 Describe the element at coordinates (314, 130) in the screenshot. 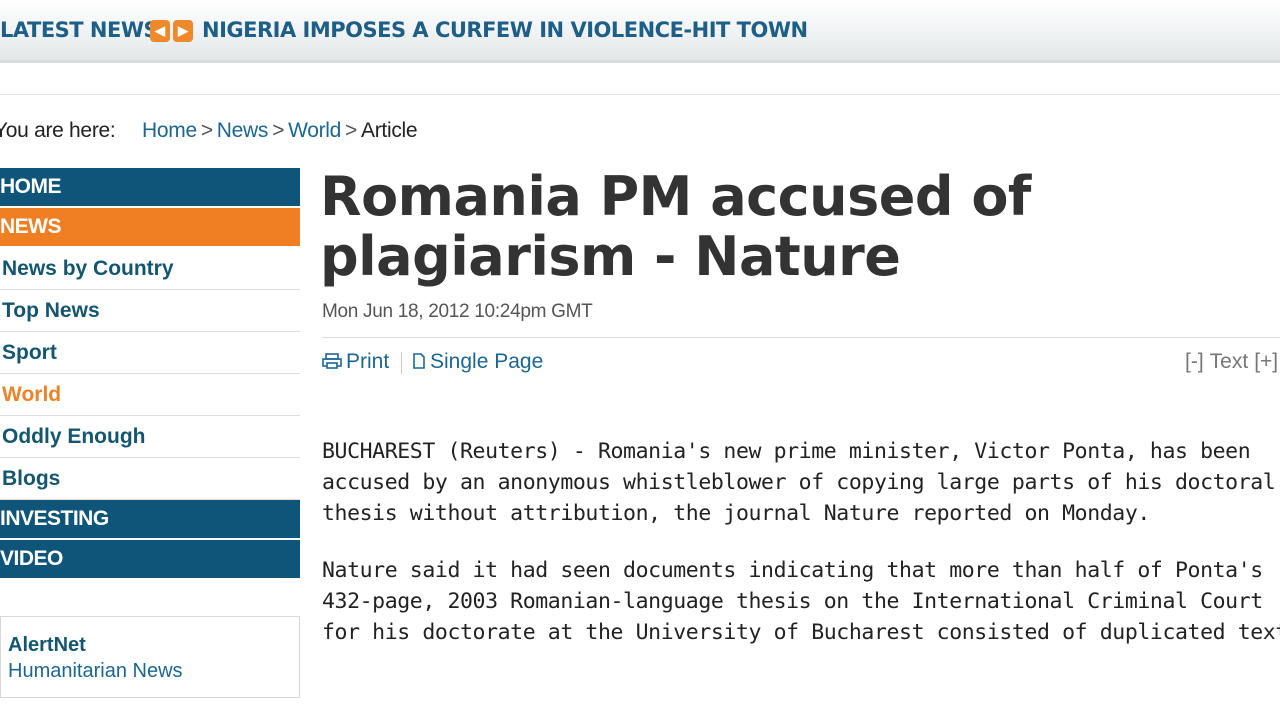

I see `breadcrumb-world: World` at that location.